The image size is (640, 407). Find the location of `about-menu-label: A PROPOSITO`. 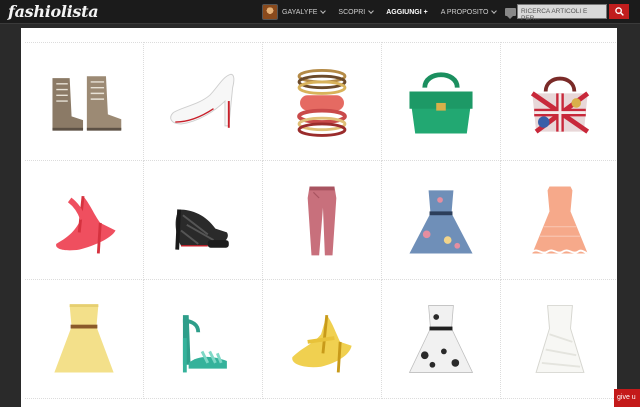

about-menu-label: A PROPOSITO is located at coordinates (464, 12).